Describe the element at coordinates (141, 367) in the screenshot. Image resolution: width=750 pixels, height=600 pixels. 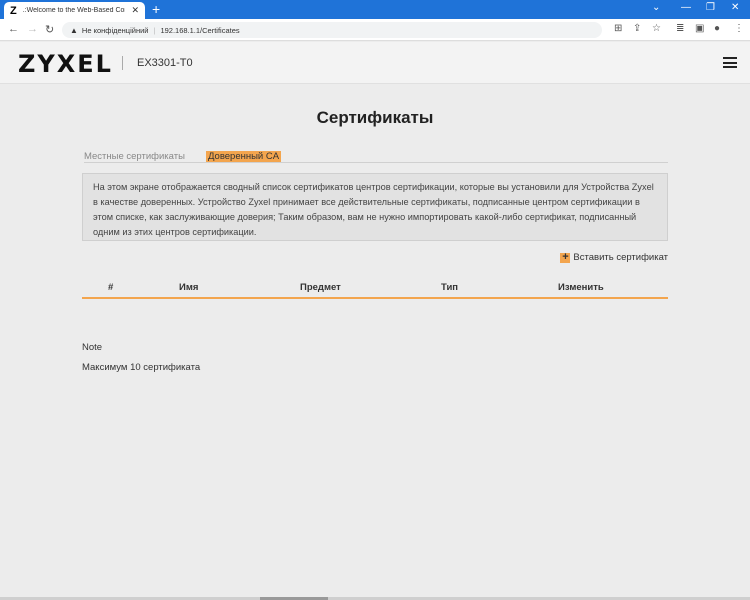
I see `note-text: Максимум 10 сертификата` at that location.